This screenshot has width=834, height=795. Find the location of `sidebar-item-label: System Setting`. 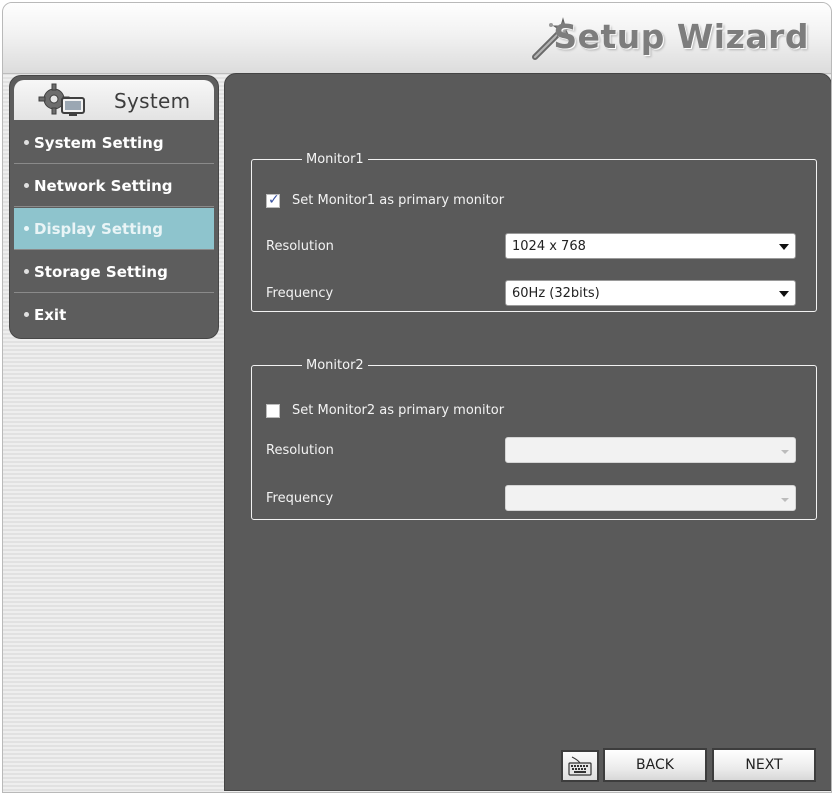

sidebar-item-label: System Setting is located at coordinates (99, 143).